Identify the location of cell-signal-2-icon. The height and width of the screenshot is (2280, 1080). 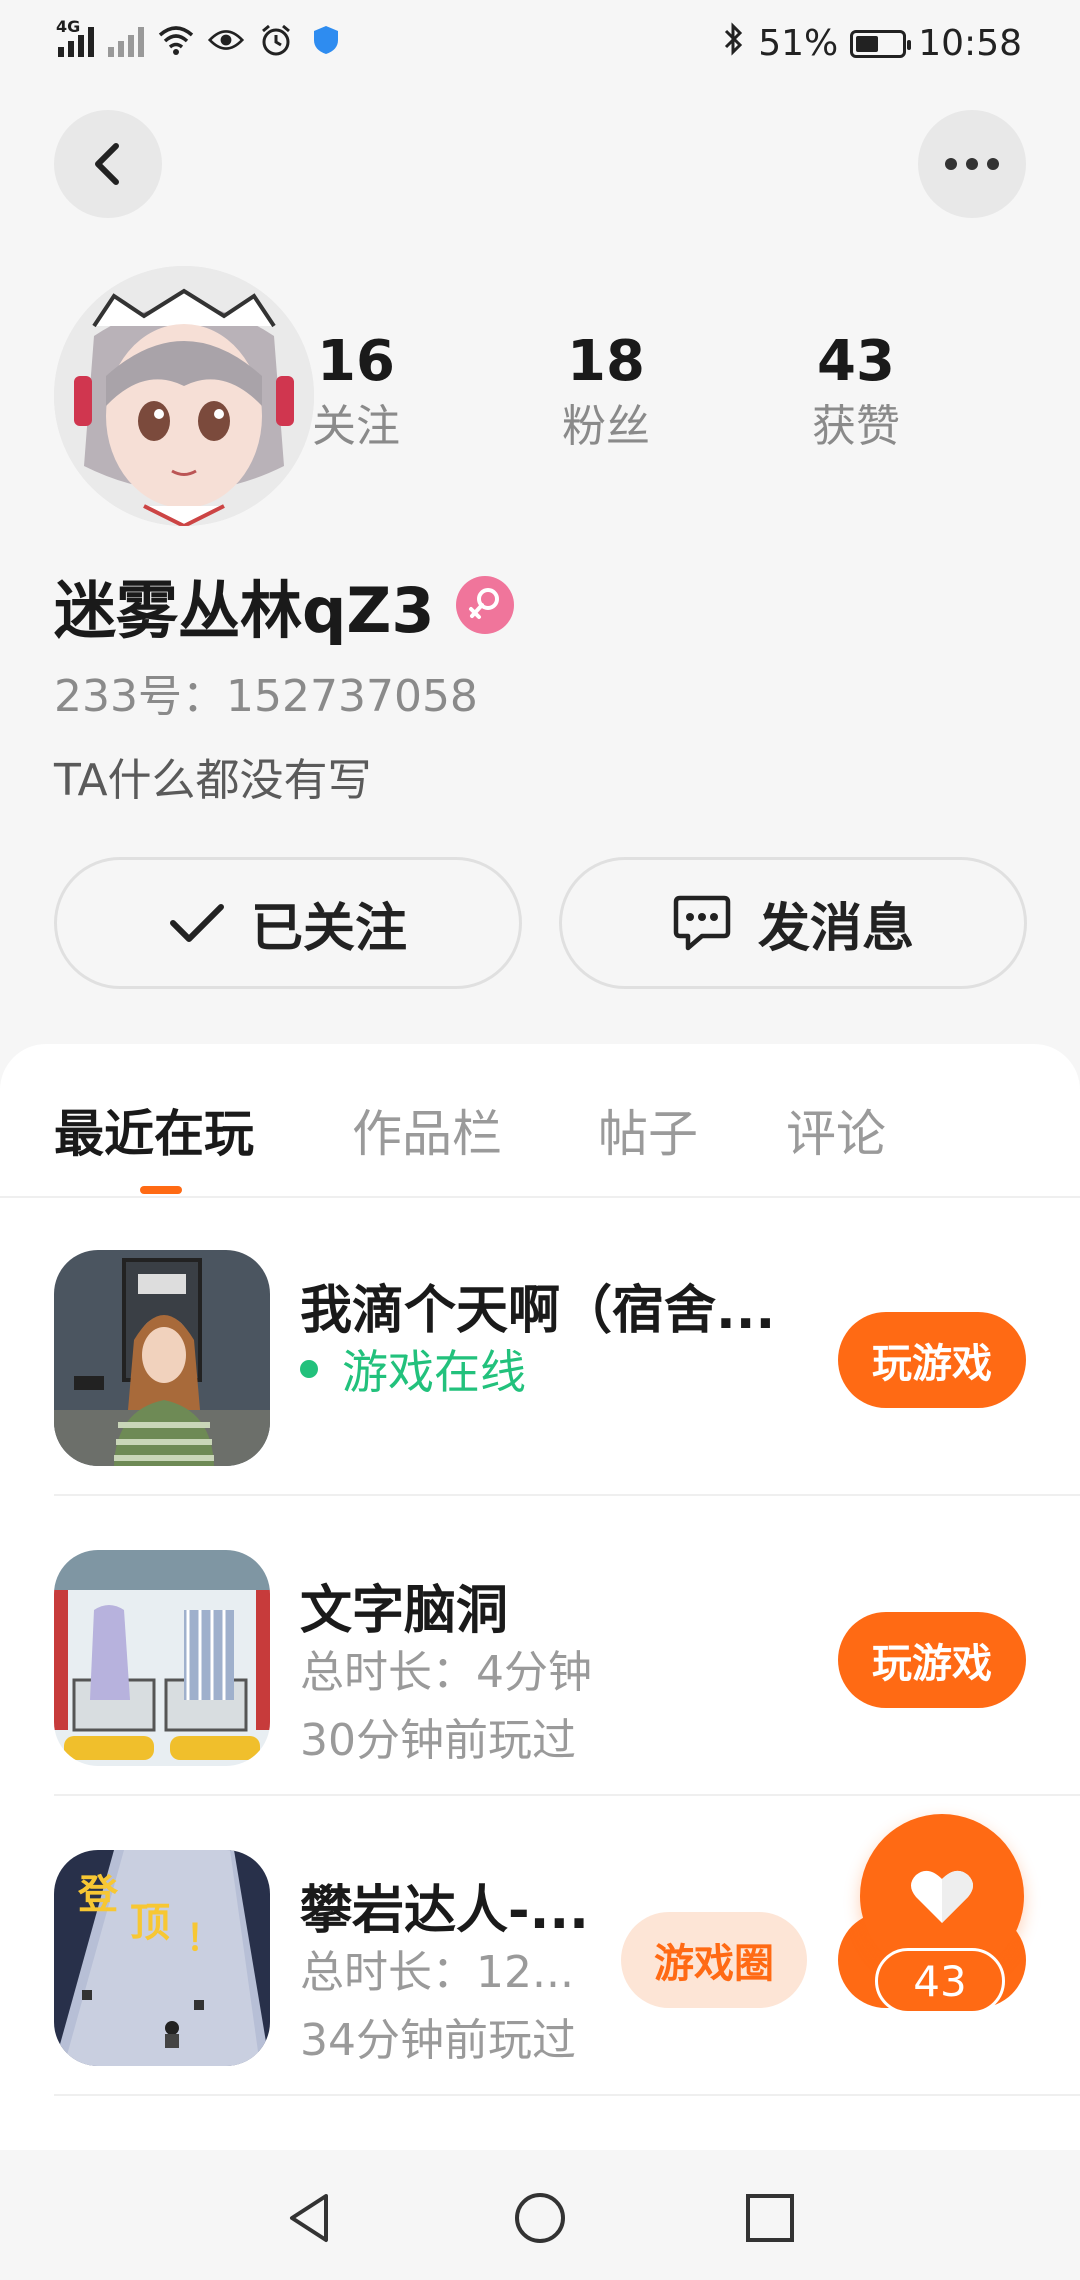
(126, 40).